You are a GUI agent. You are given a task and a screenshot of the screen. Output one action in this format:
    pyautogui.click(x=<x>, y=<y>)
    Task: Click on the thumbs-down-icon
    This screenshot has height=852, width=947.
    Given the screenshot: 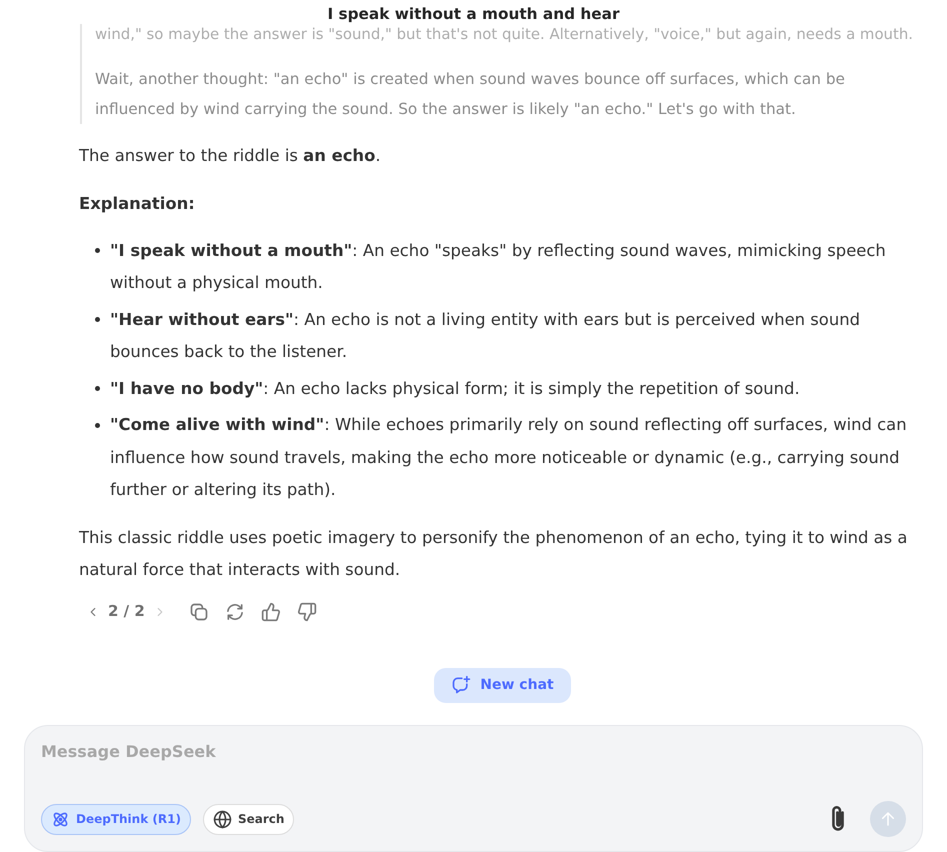 What is the action you would take?
    pyautogui.click(x=306, y=612)
    